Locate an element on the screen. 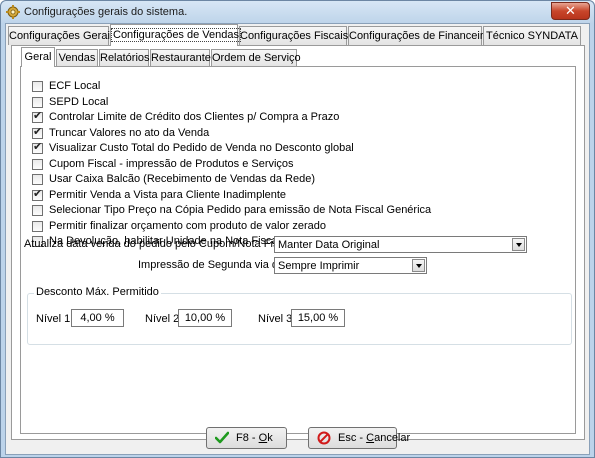 The image size is (595, 458). subtab-restaurante: Restaurante is located at coordinates (180, 57).